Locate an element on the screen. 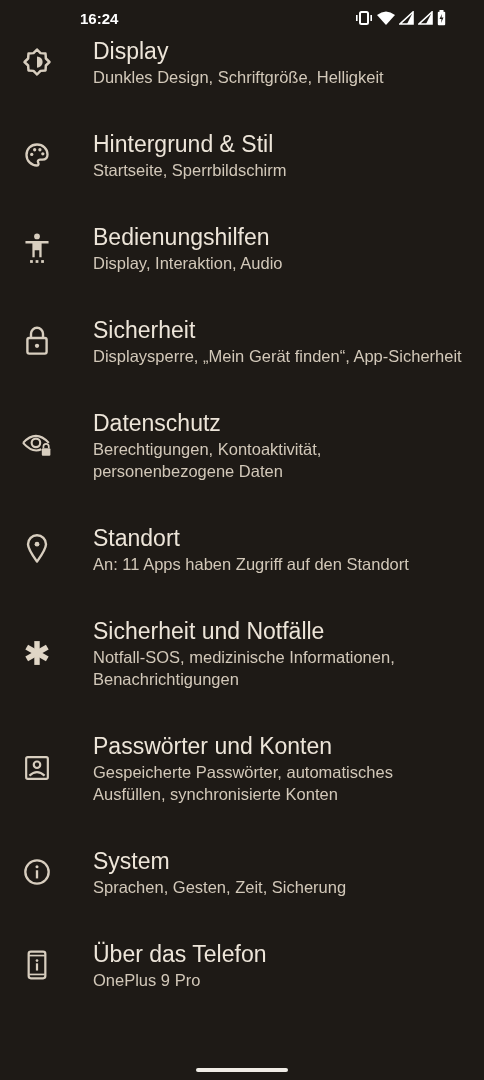 The width and height of the screenshot is (484, 1080). item-title: Über das Telefon is located at coordinates (180, 954).